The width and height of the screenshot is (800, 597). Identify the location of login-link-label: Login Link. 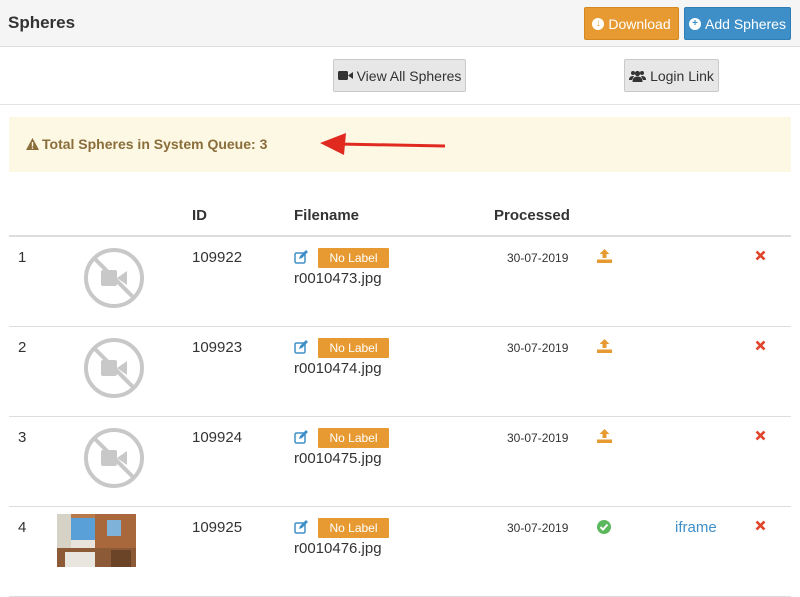
(682, 75).